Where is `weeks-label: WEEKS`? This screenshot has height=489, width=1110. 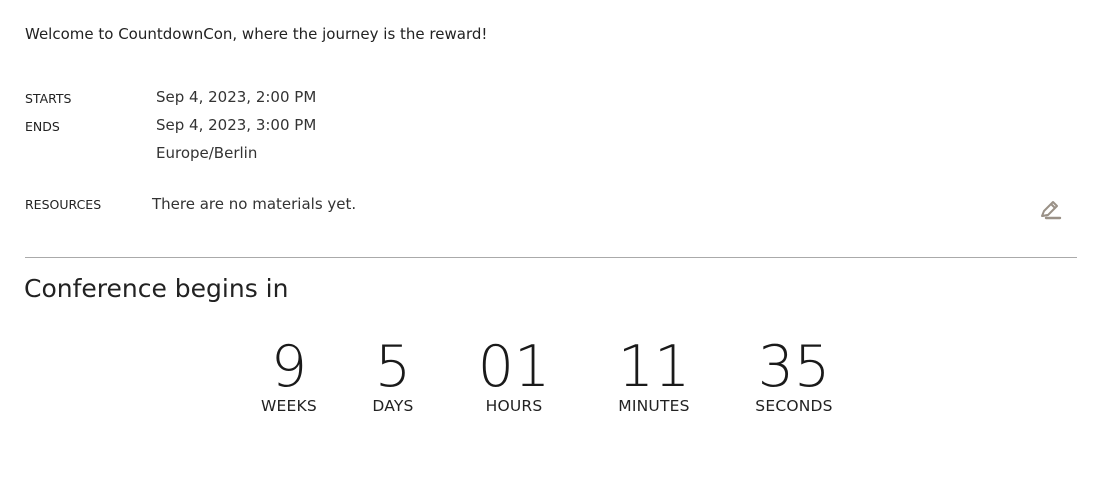 weeks-label: WEEKS is located at coordinates (289, 406).